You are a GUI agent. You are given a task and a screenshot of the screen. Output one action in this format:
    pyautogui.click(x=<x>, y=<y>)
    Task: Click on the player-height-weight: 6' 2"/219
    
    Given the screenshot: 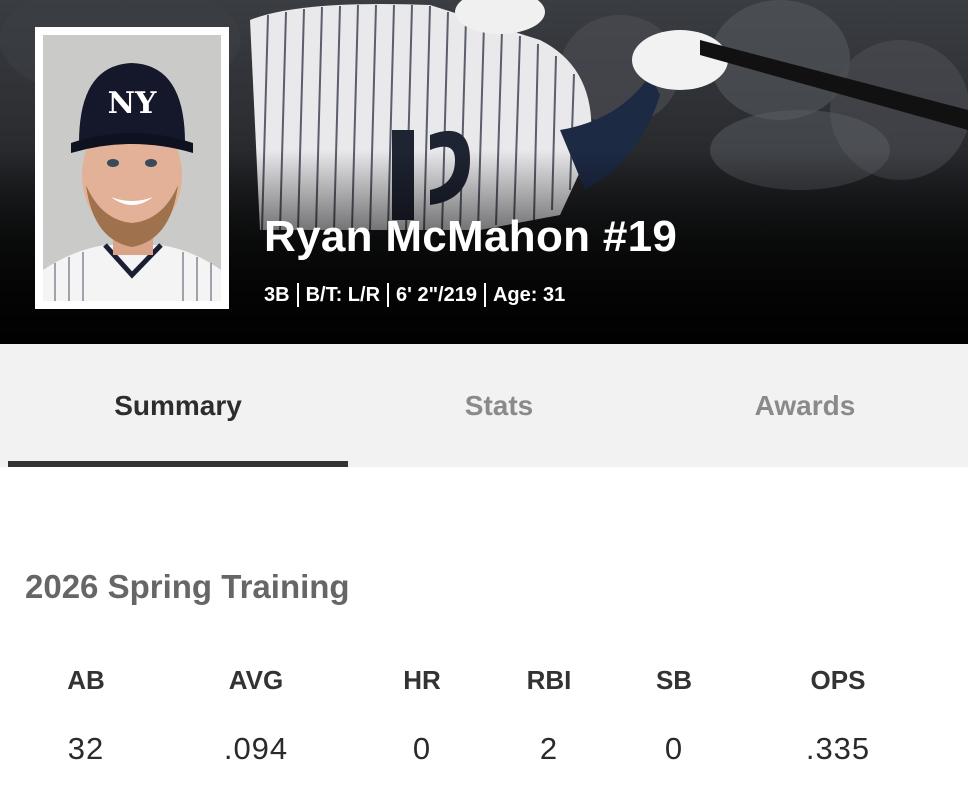 What is the action you would take?
    pyautogui.click(x=436, y=295)
    